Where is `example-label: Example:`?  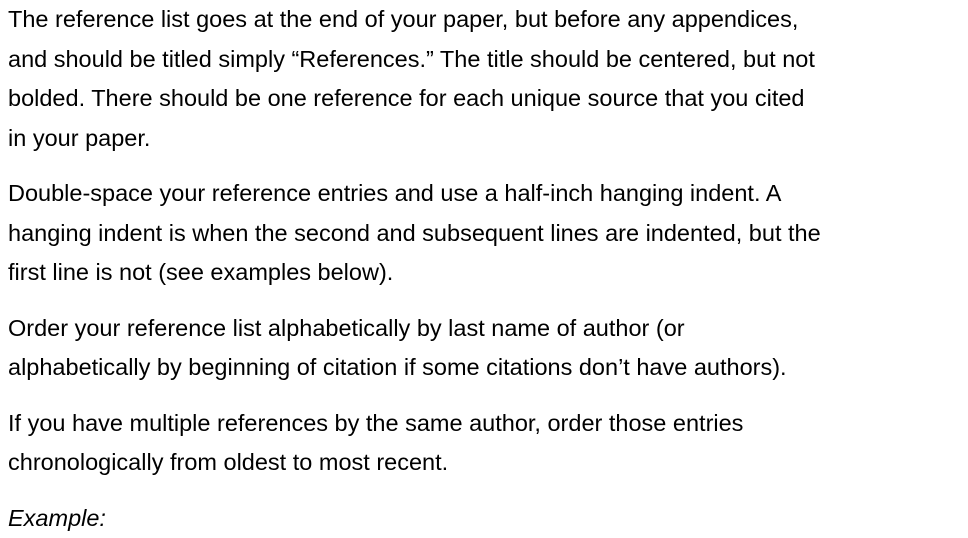 example-label: Example: is located at coordinates (57, 517).